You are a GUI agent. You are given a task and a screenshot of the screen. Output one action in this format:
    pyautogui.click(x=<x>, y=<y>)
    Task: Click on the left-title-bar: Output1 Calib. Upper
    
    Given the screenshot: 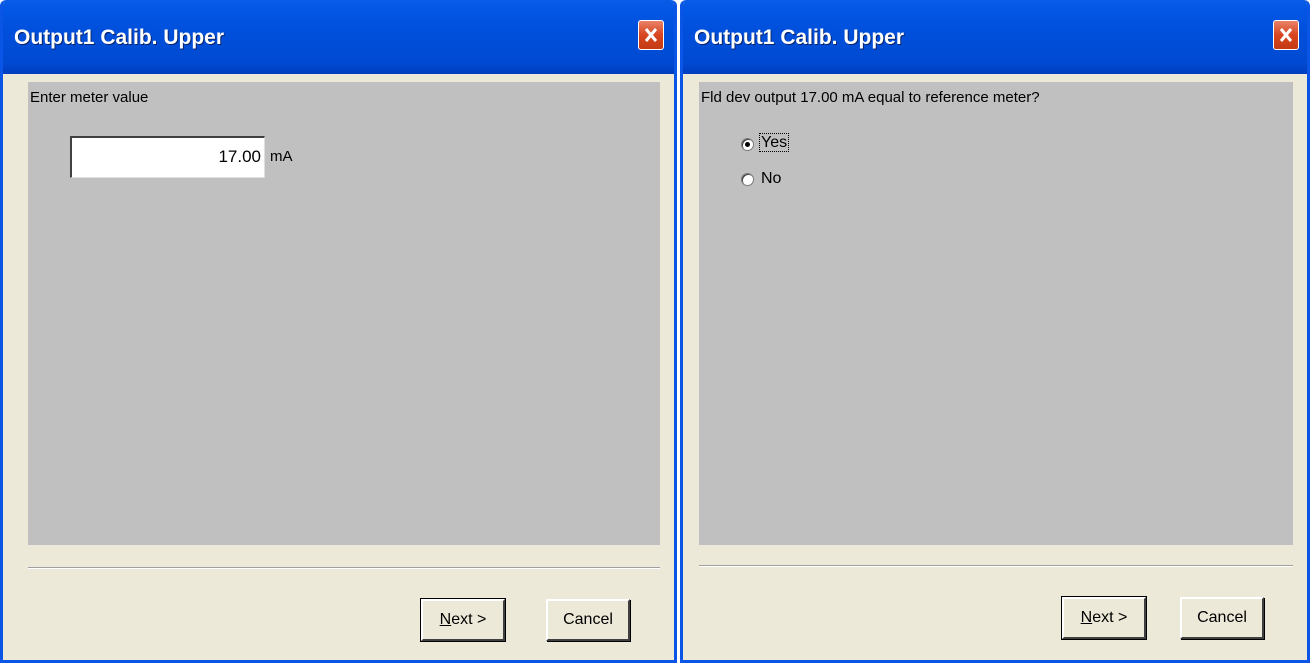 What is the action you would take?
    pyautogui.click(x=338, y=37)
    